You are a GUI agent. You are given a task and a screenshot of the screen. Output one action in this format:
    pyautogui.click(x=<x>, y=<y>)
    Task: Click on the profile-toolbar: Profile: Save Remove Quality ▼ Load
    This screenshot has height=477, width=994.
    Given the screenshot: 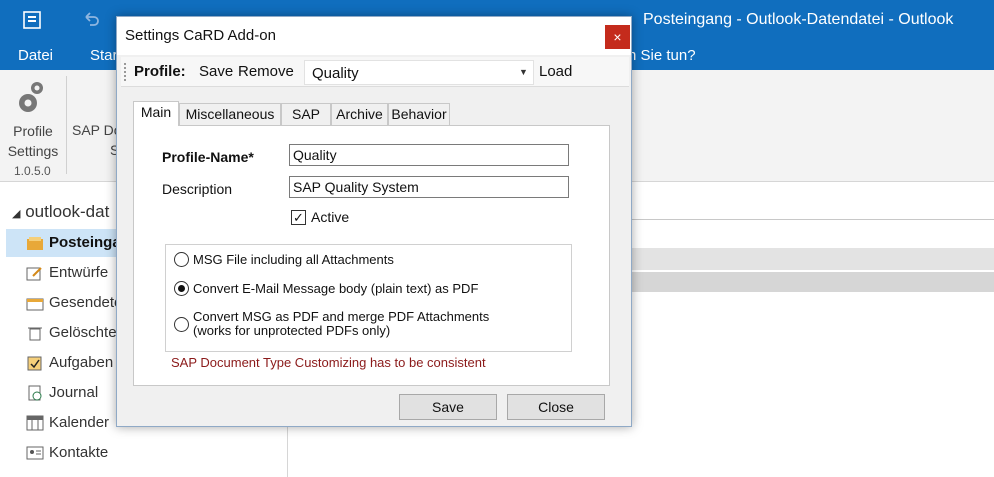 What is the action you would take?
    pyautogui.click(x=375, y=72)
    